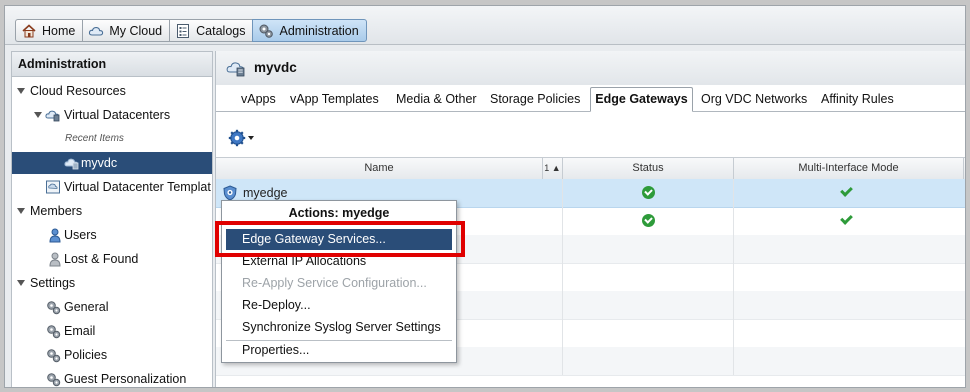 The width and height of the screenshot is (970, 392). Describe the element at coordinates (78, 91) in the screenshot. I see `sidebar-item-label: Cloud Resources` at that location.